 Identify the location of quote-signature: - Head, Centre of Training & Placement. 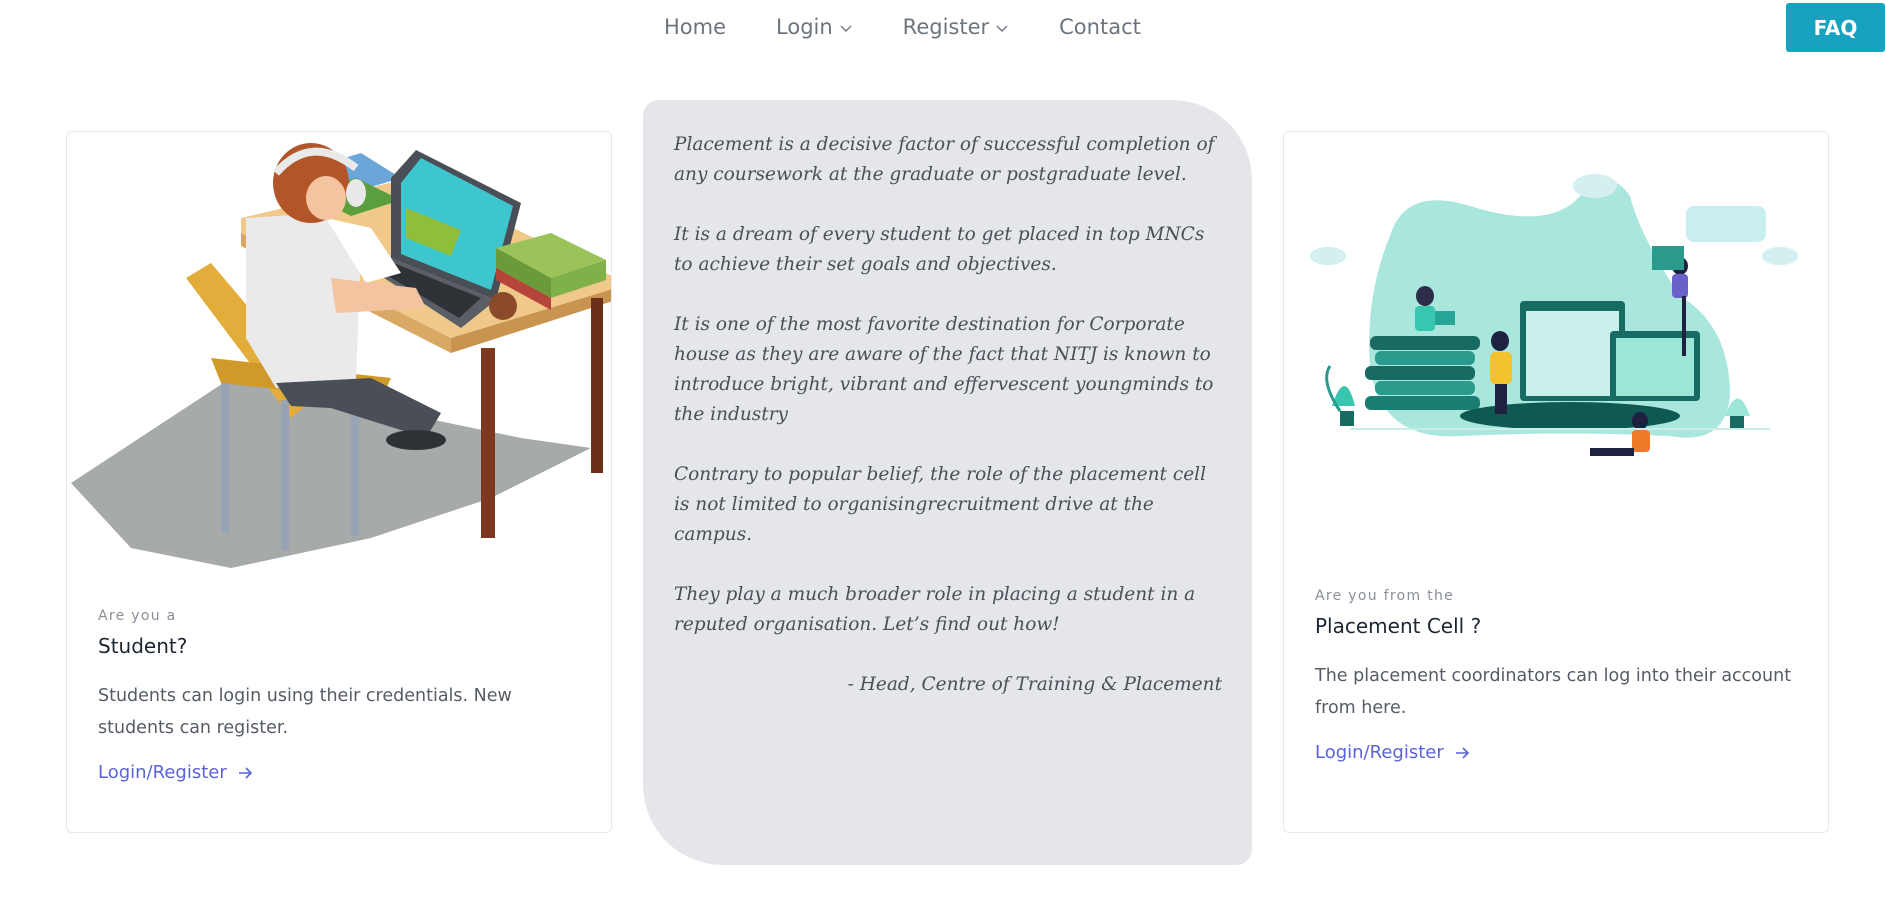
(1034, 684).